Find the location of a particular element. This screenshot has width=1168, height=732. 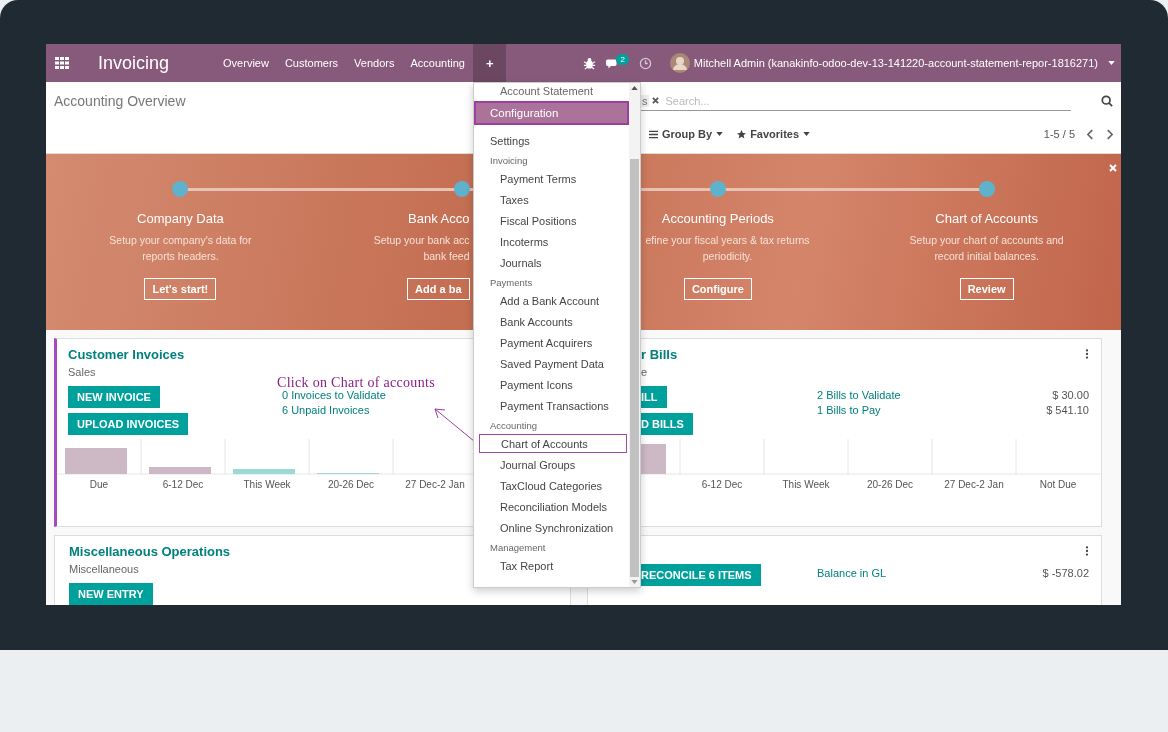

stat-link: Balance in GL is located at coordinates (852, 572).